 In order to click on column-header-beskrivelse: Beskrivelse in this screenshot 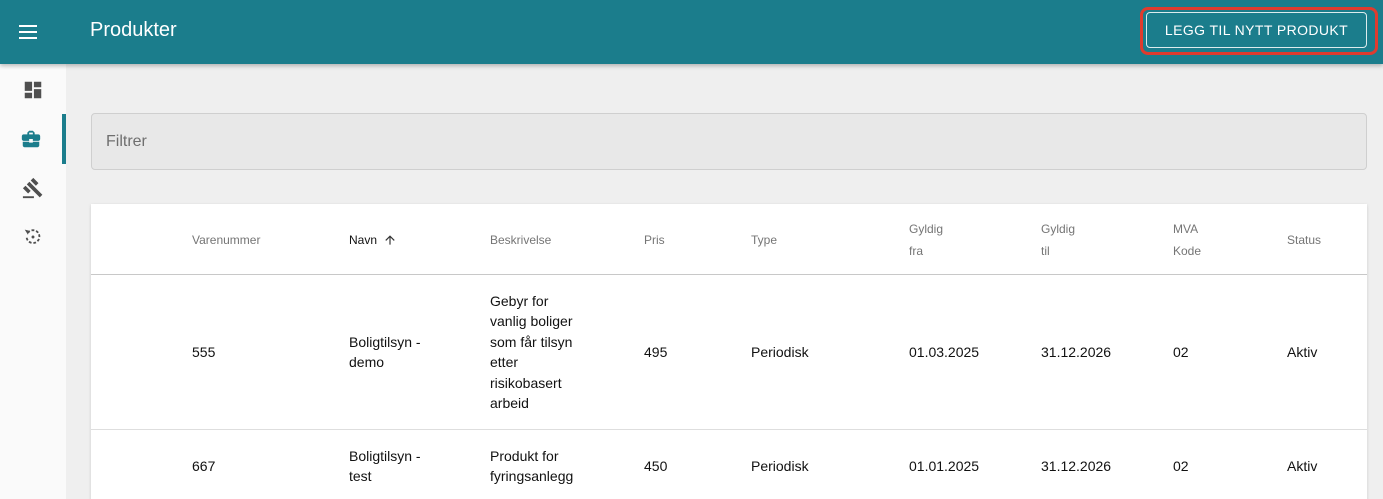, I will do `click(520, 239)`.